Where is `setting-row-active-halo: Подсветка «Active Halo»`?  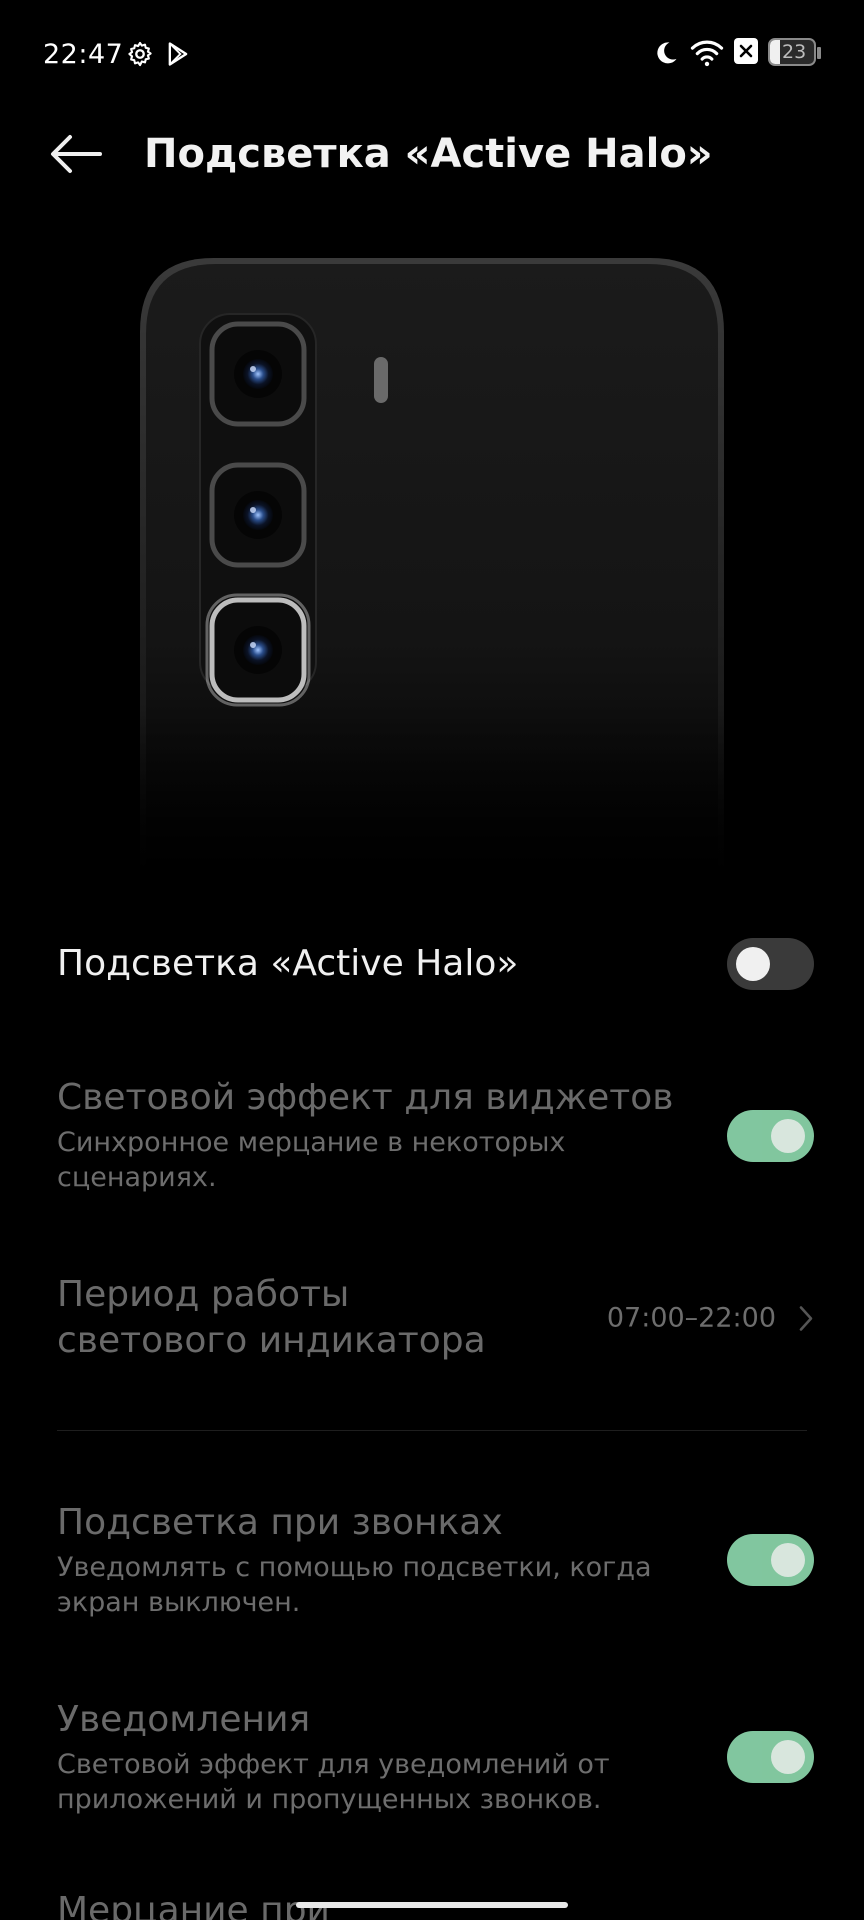
setting-row-active-halo: Подсветка «Active Halo» is located at coordinates (435, 964).